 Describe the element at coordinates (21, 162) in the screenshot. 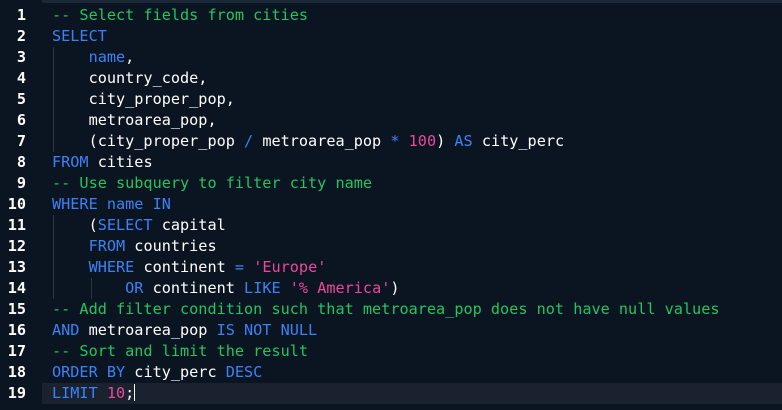

I see `line-number: 8` at that location.